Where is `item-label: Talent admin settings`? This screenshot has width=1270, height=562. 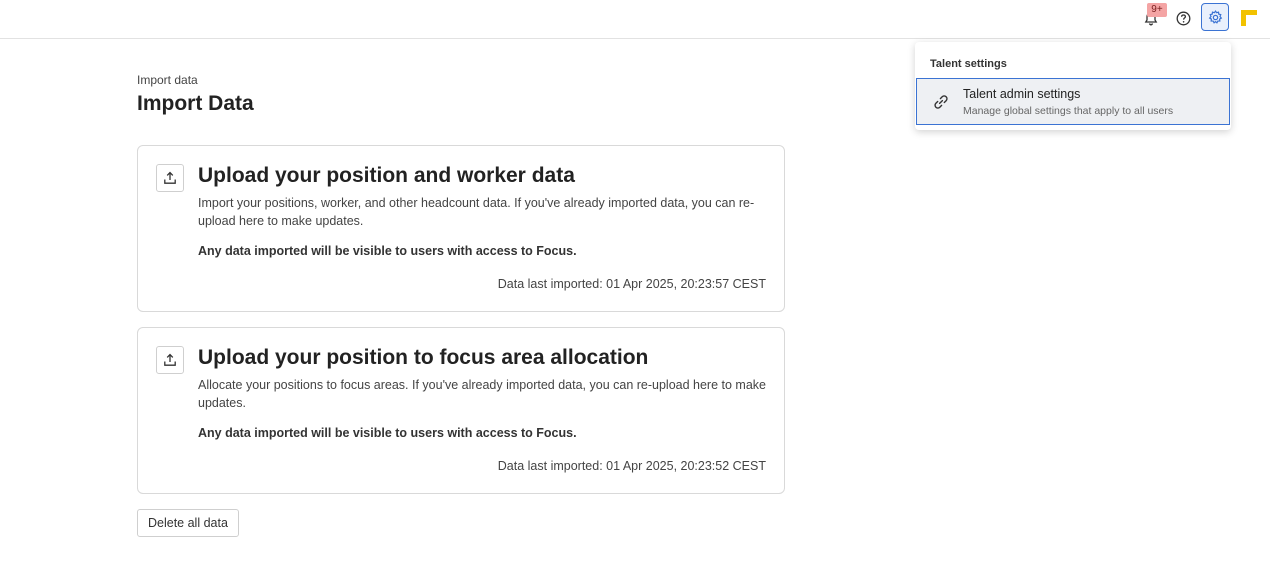
item-label: Talent admin settings is located at coordinates (1022, 94).